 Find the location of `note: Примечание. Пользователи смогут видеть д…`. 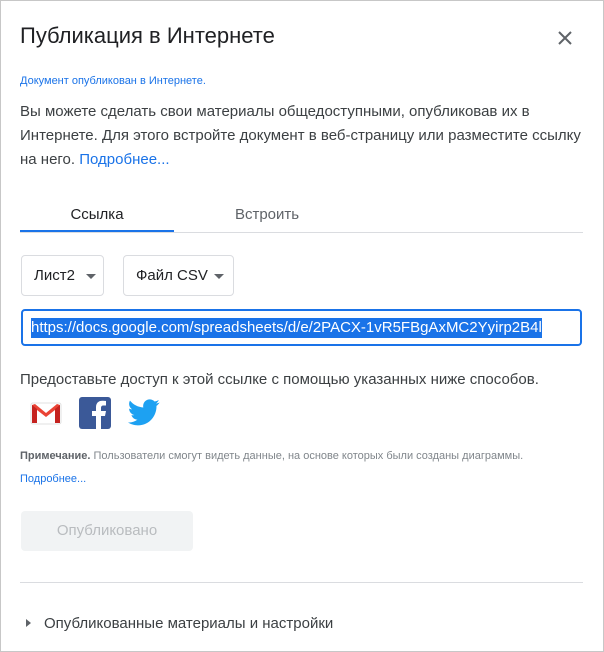

note: Примечание. Пользователи смогут видеть д… is located at coordinates (280, 468).